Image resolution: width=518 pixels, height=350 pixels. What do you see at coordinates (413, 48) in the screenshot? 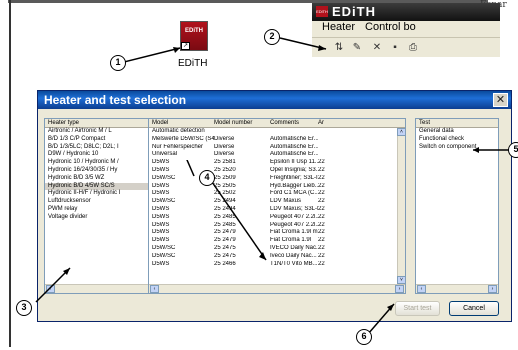
I see `print-icon: ⎙` at bounding box center [413, 48].